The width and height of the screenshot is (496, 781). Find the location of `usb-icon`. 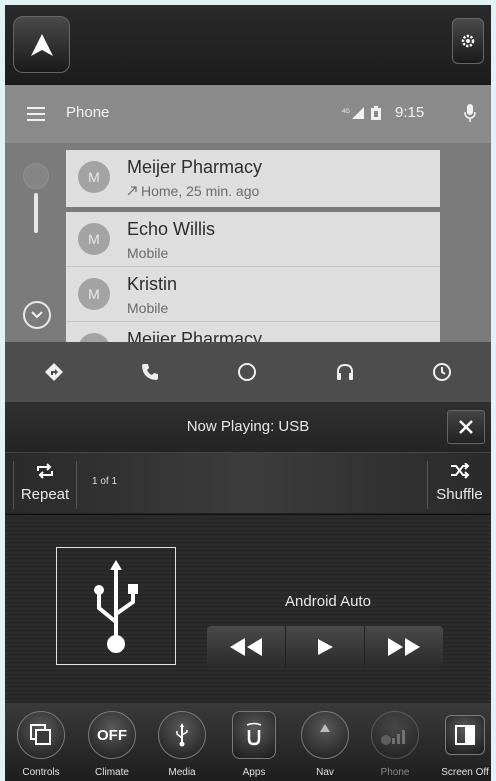

usb-icon is located at coordinates (116, 606).